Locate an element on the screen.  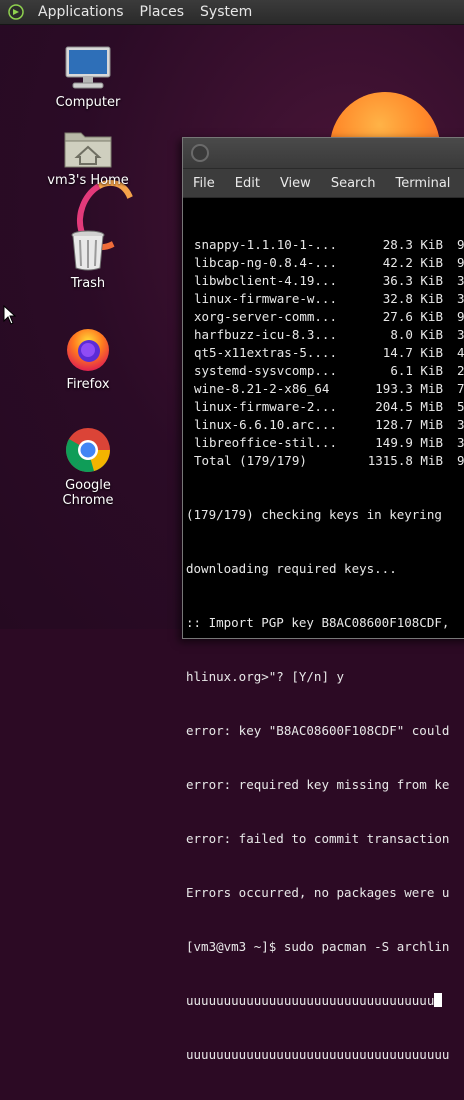
package-size: 1315.8 MiB is located at coordinates (405, 460).